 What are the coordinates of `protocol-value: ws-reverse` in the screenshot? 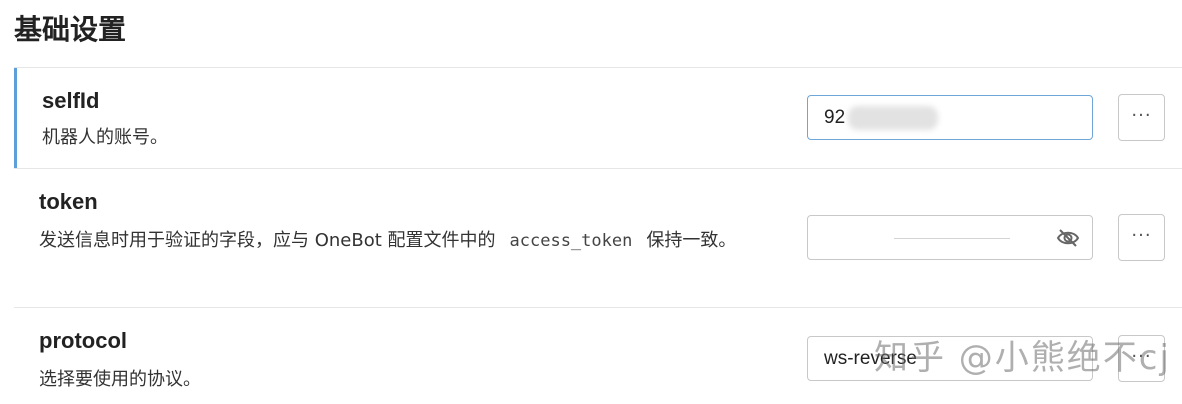 It's located at (870, 358).